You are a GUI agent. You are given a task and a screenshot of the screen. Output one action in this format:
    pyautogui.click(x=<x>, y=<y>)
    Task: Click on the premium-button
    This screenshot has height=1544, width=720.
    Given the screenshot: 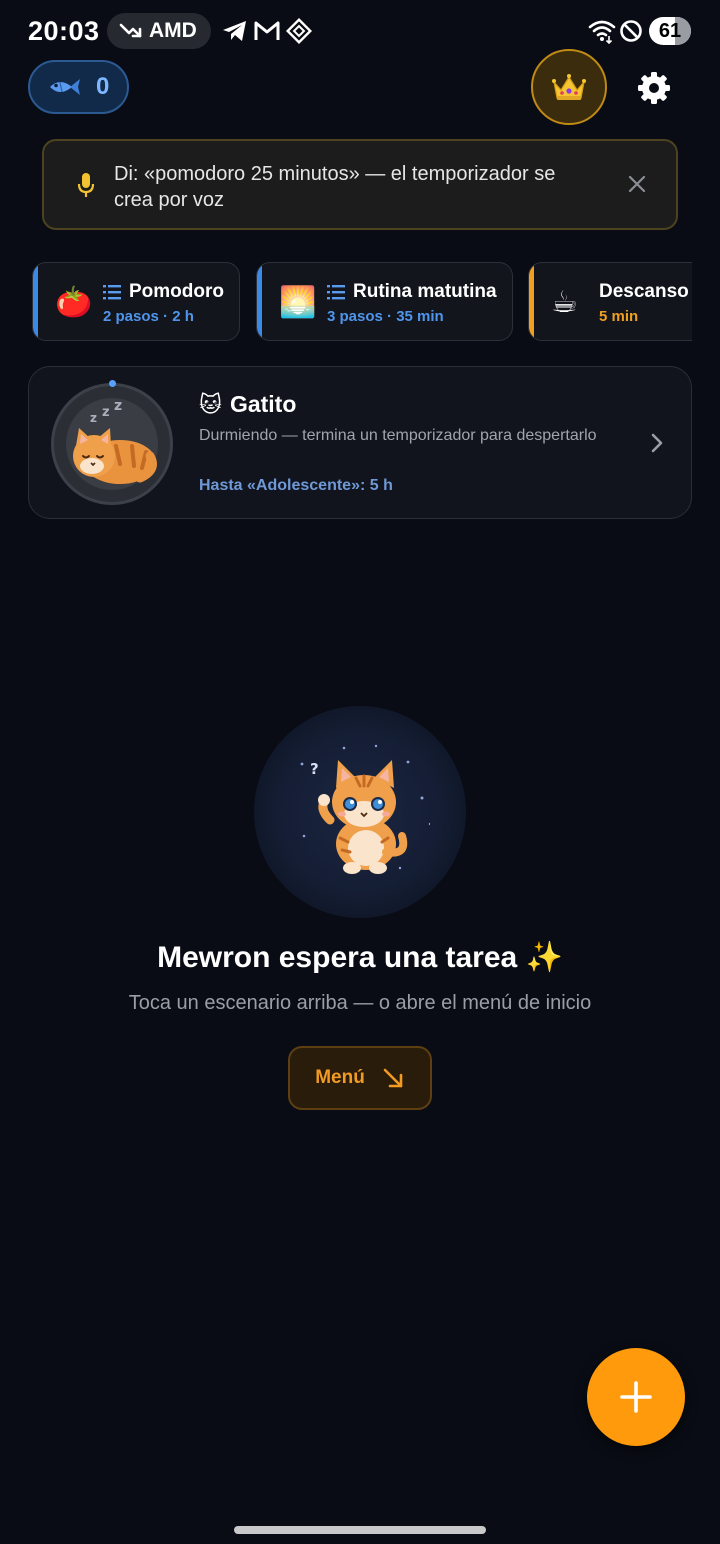 What is the action you would take?
    pyautogui.click(x=569, y=87)
    